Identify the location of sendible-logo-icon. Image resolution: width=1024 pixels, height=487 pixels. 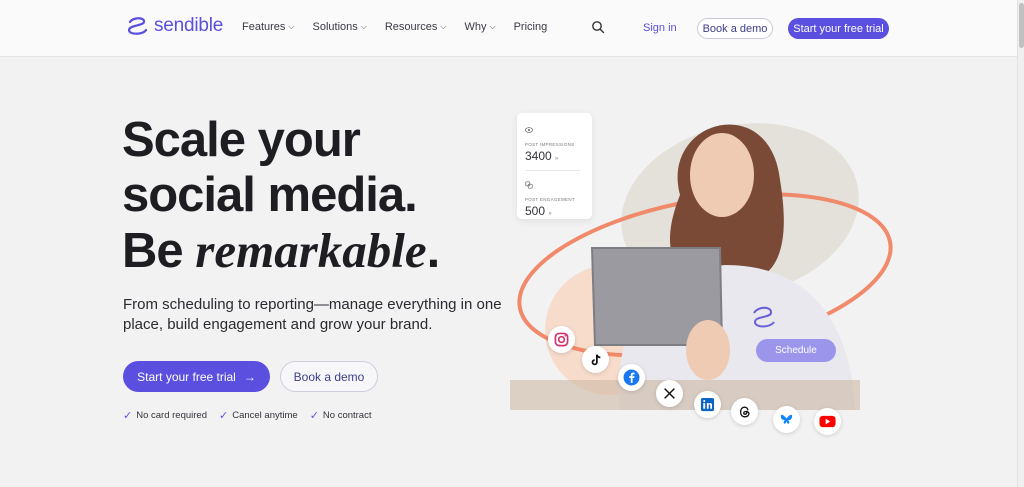
(137, 26).